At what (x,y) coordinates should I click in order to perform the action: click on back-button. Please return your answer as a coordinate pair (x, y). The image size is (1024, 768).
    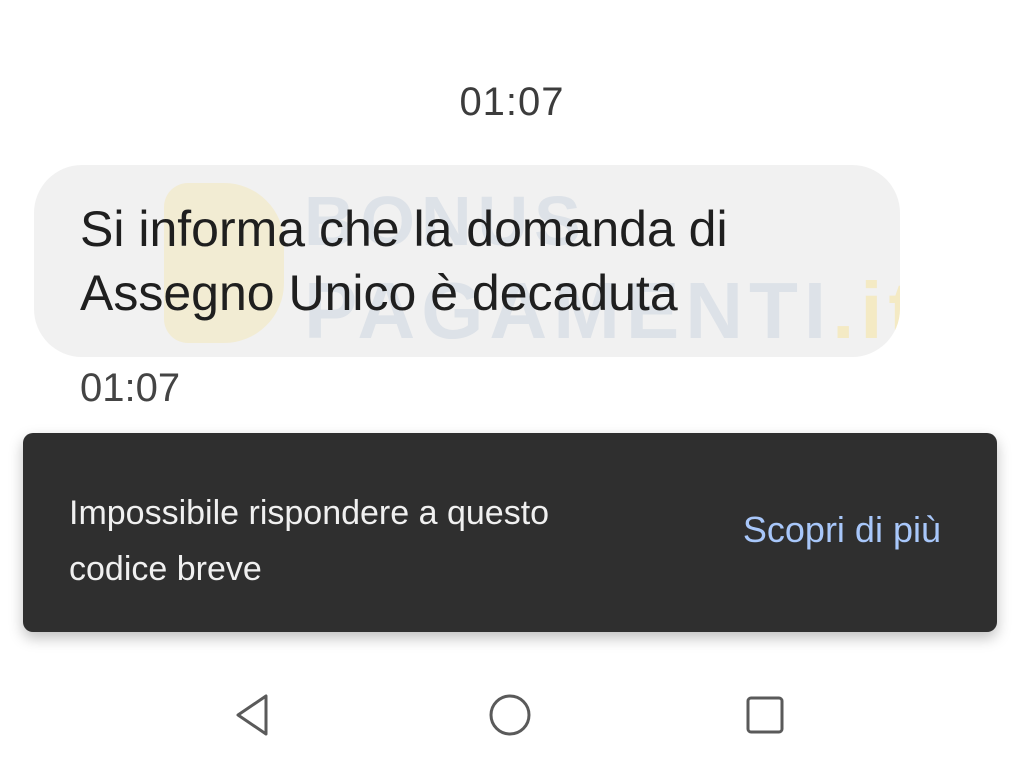
    Looking at the image, I should click on (253, 715).